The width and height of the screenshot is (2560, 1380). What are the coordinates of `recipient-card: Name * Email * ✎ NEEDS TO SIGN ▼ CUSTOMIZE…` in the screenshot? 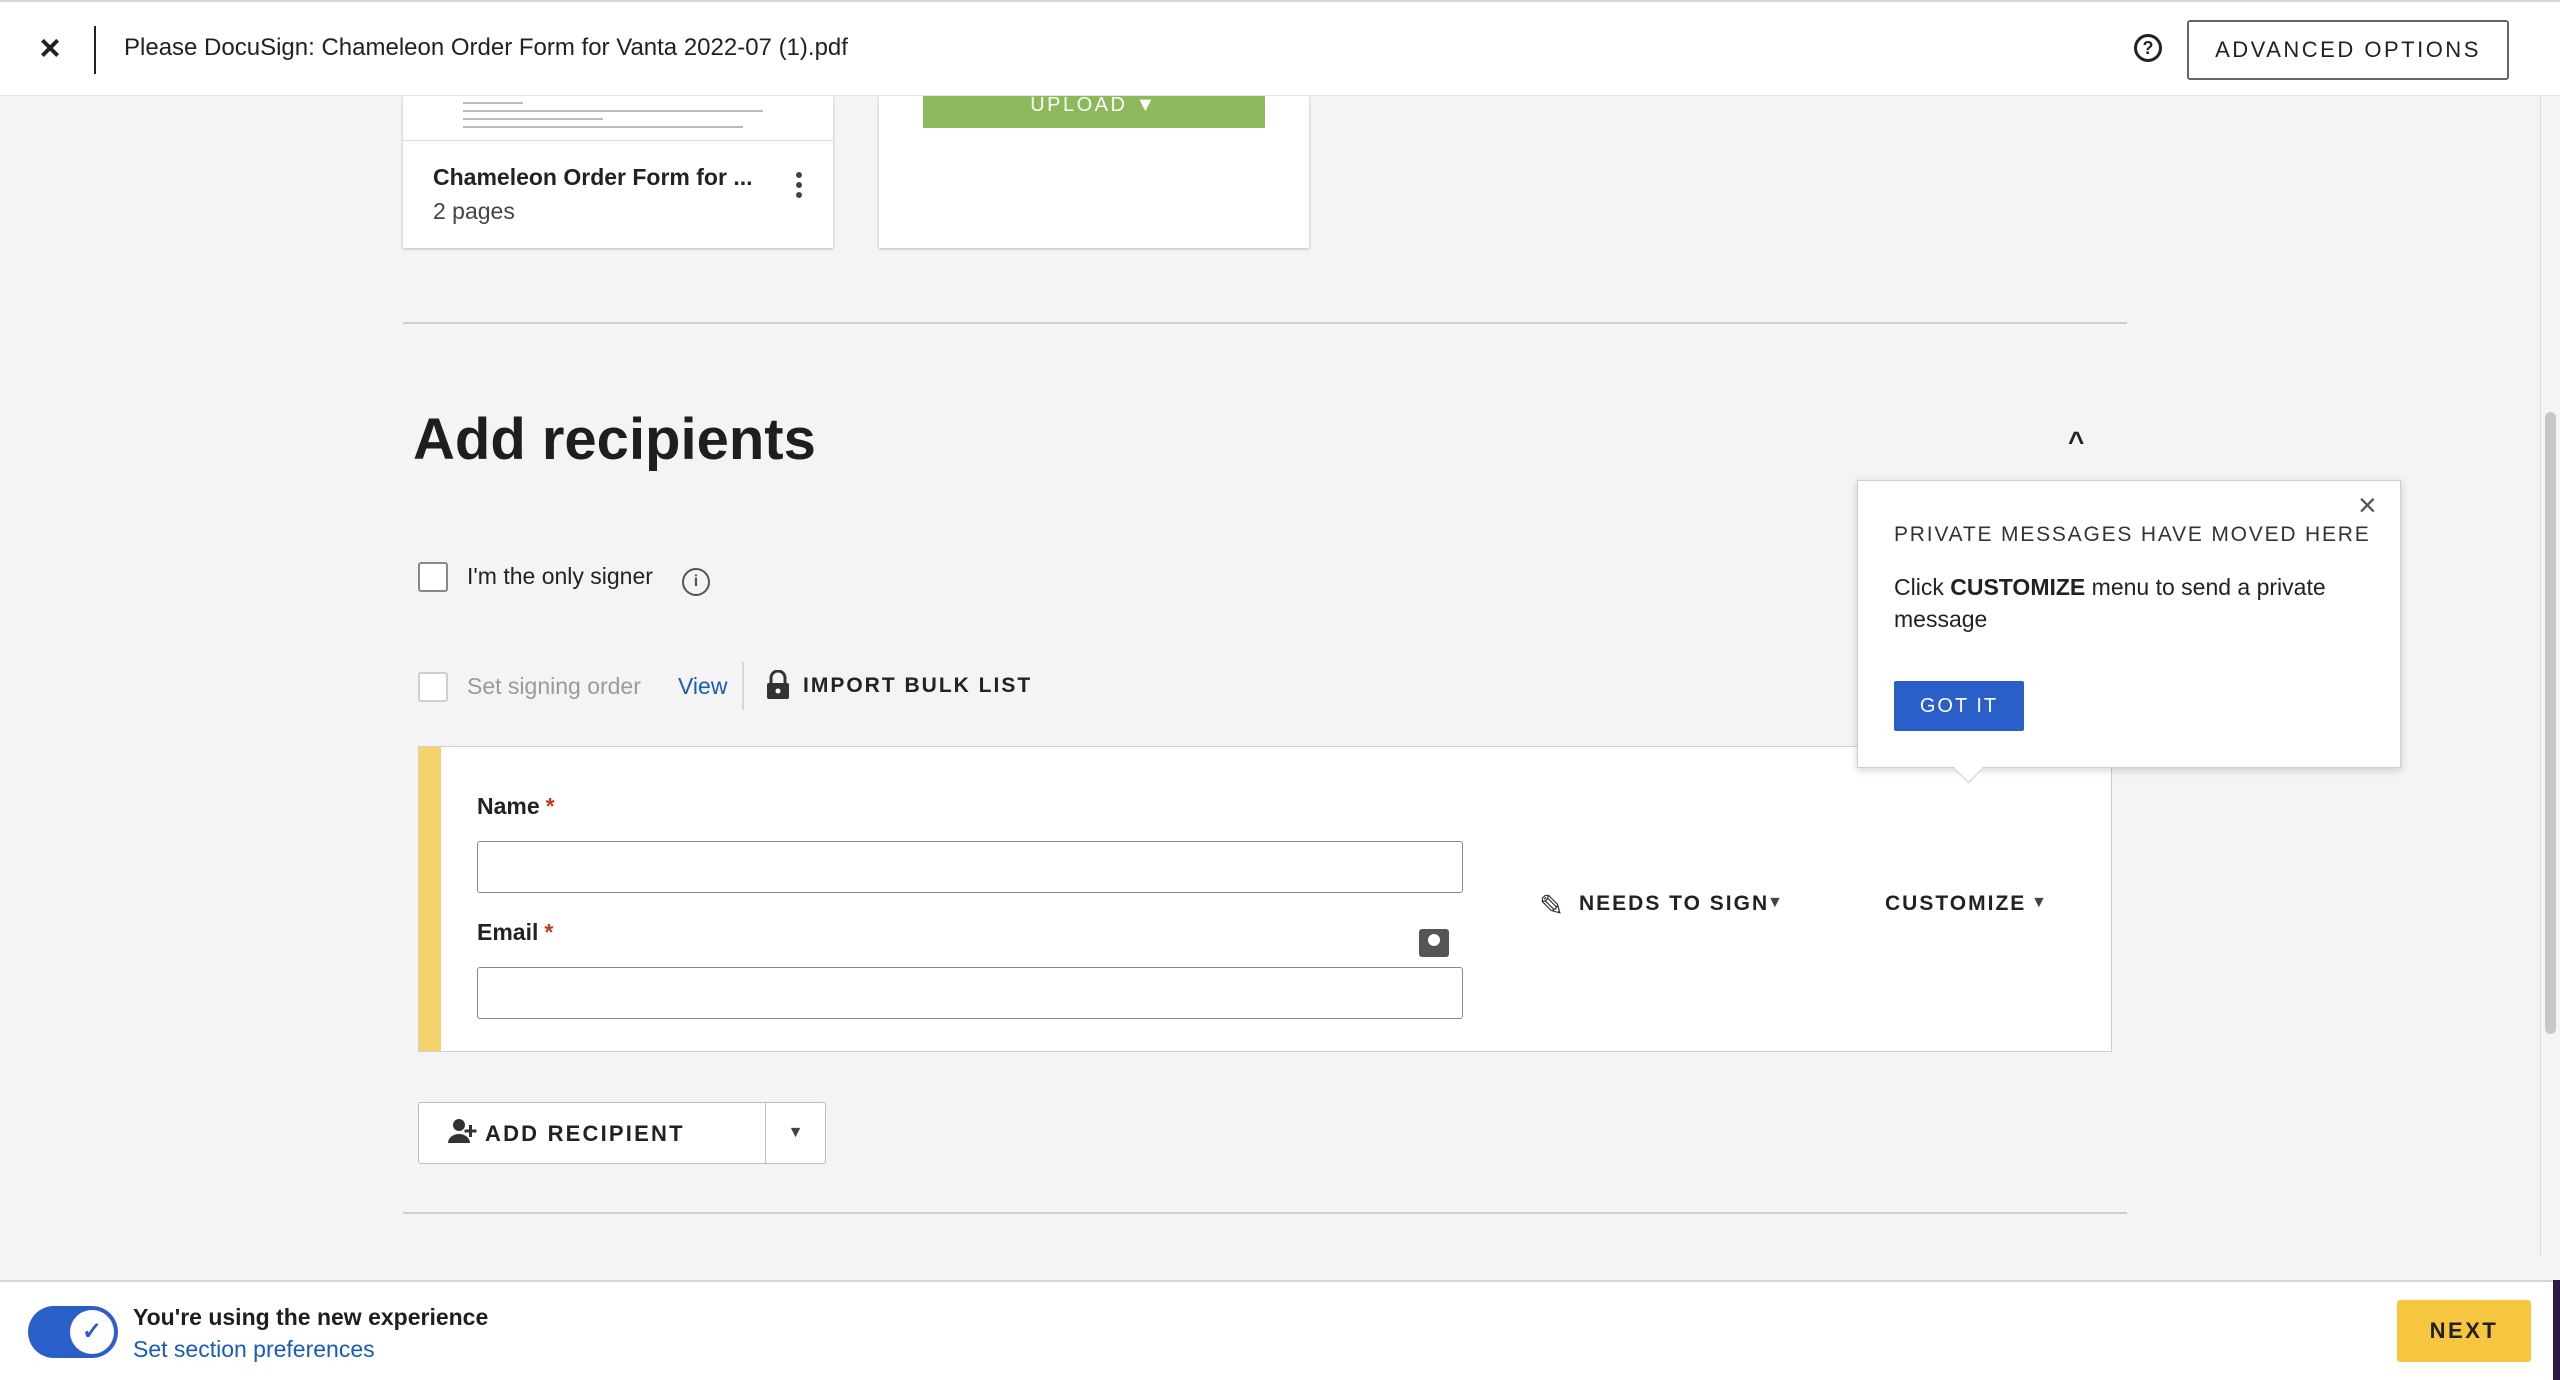 It's located at (1265, 899).